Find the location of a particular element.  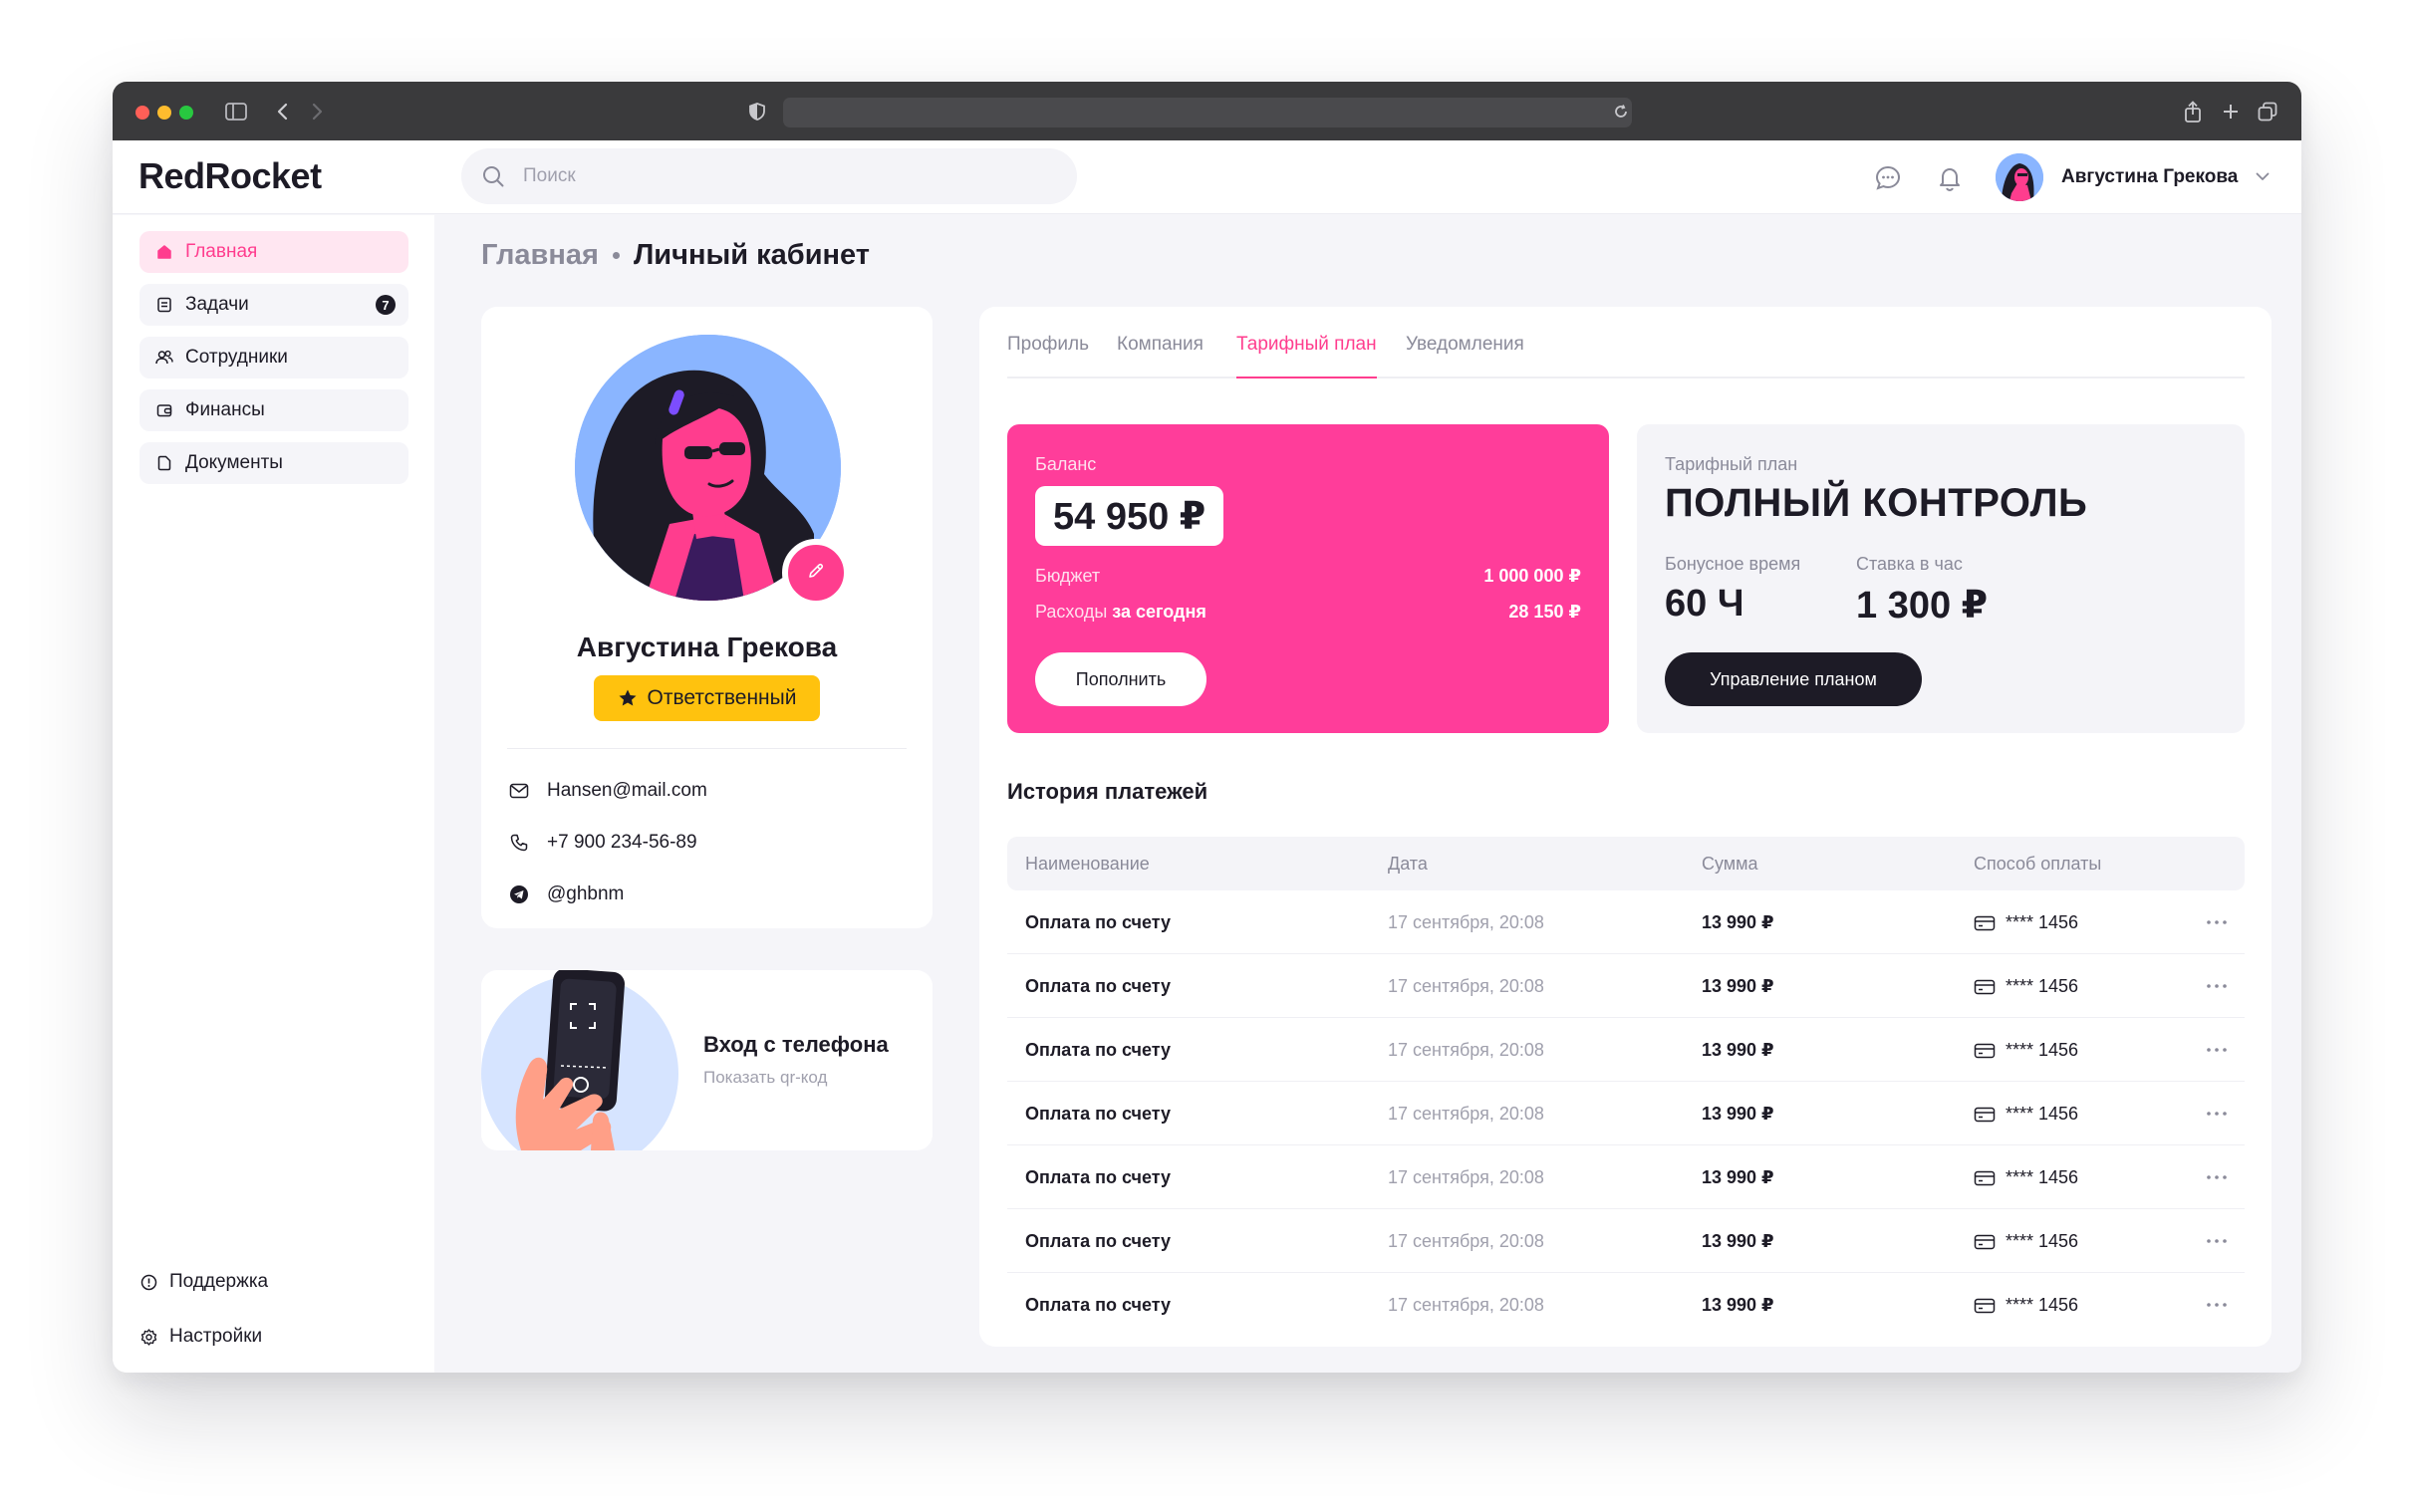

edit-avatar-button is located at coordinates (816, 573).